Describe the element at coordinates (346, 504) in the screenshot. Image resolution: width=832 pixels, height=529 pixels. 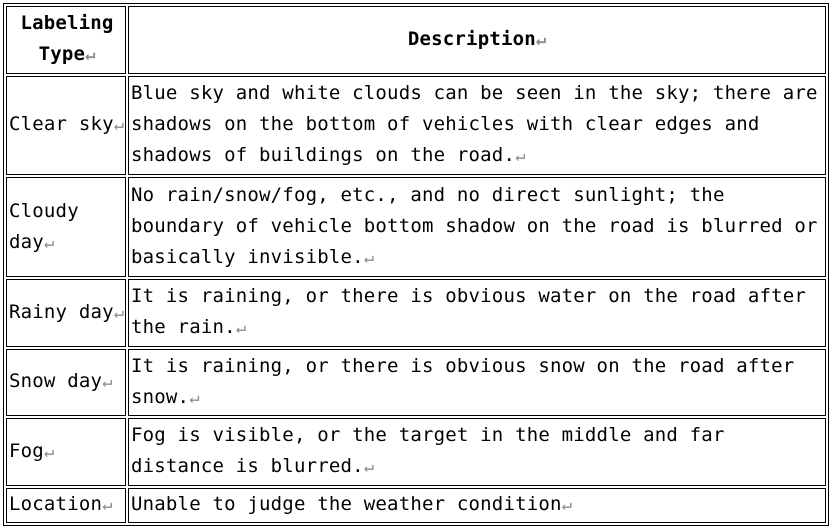
I see `description-text: Unable to judge the weather condition` at that location.